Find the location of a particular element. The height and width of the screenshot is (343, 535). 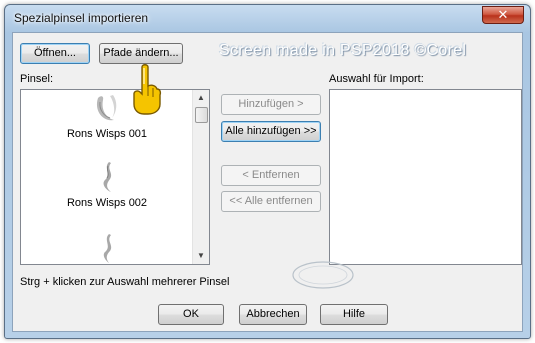

signature-logo is located at coordinates (323, 275).